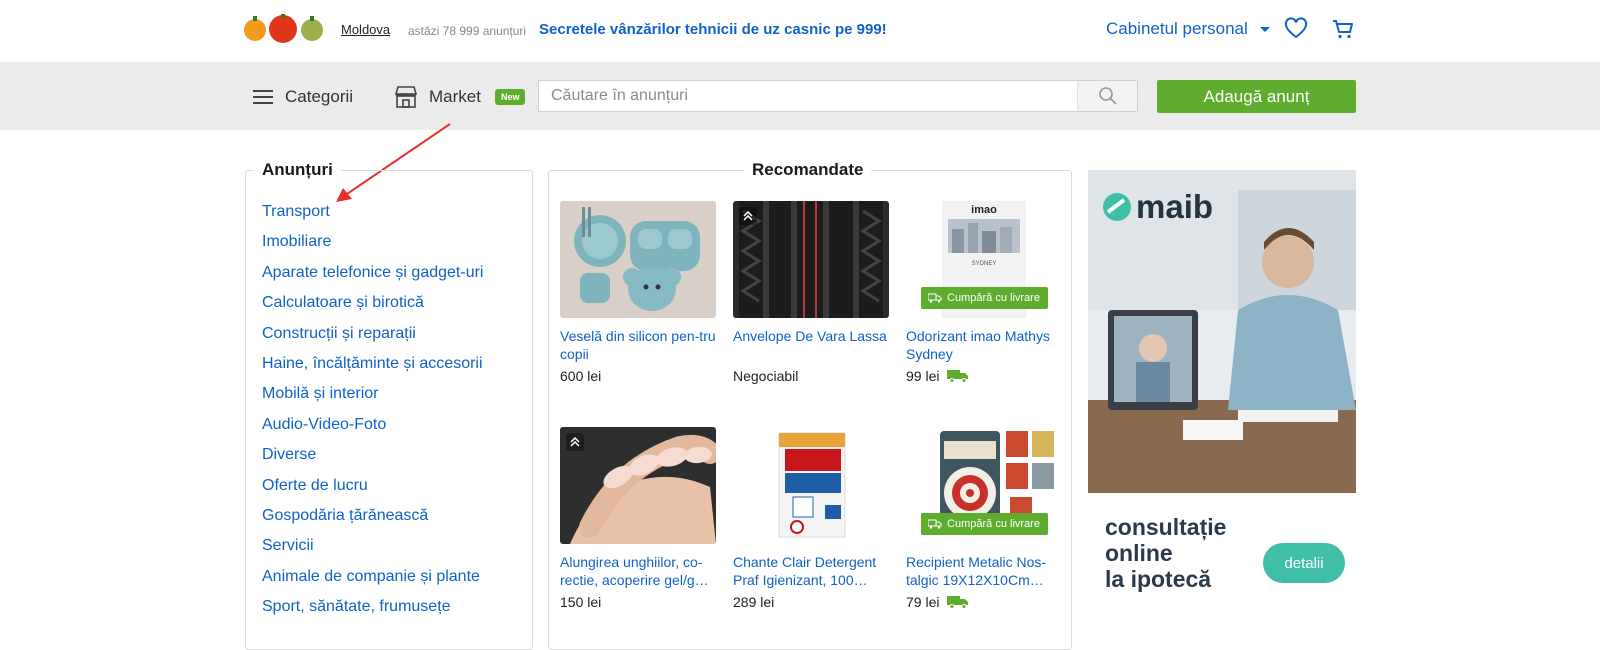  Describe the element at coordinates (1139, 553) in the screenshot. I see `banner-line: online` at that location.